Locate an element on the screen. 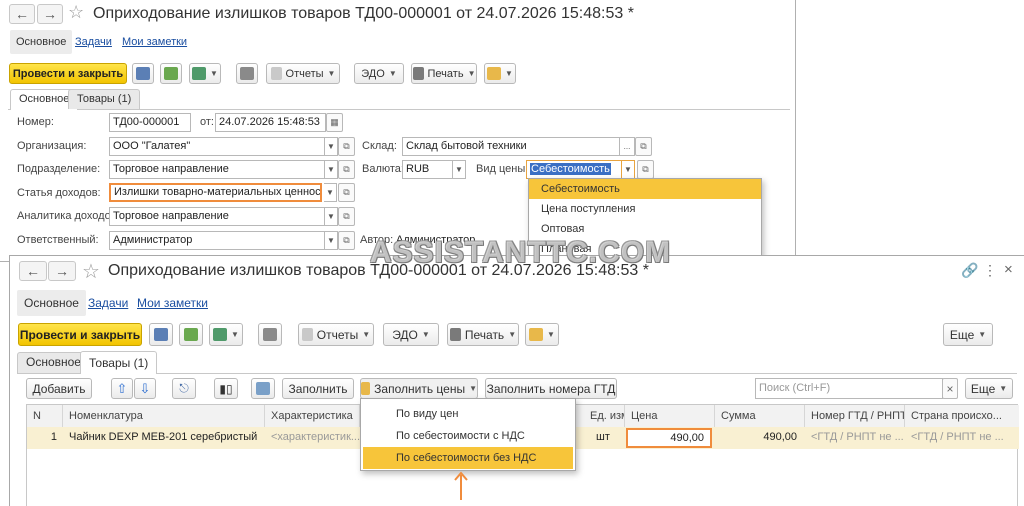 The width and height of the screenshot is (1024, 506). select-items-button is located at coordinates (263, 388).